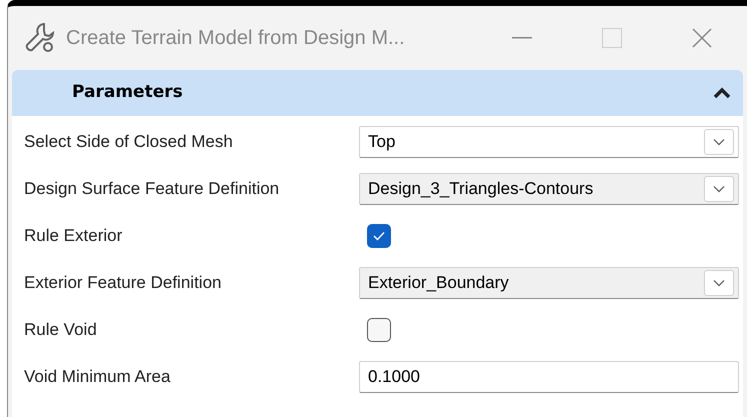  What do you see at coordinates (522, 38) in the screenshot?
I see `minimize-icon` at bounding box center [522, 38].